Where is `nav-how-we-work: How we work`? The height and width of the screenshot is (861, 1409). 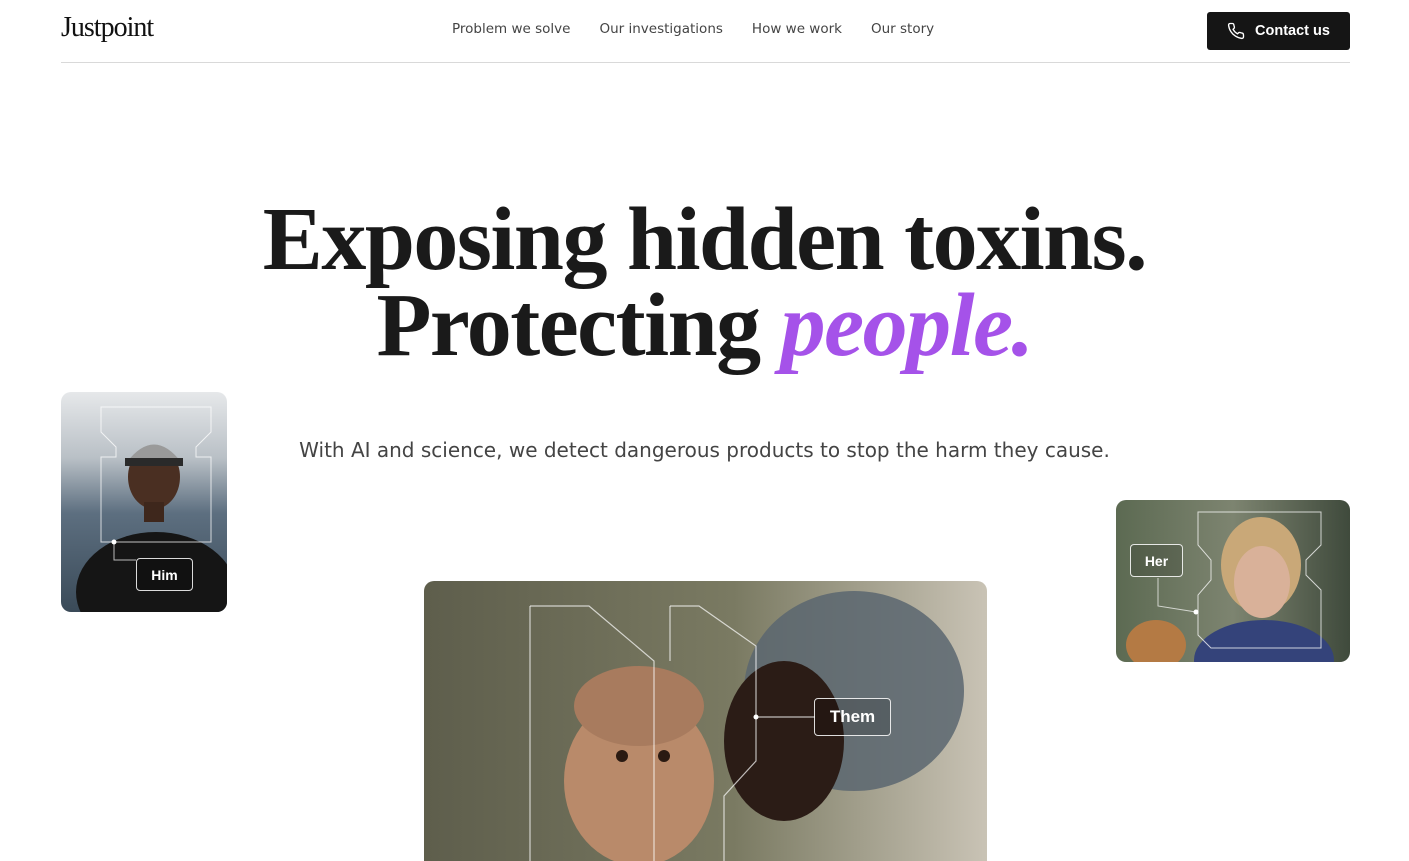 nav-how-we-work: How we work is located at coordinates (797, 29).